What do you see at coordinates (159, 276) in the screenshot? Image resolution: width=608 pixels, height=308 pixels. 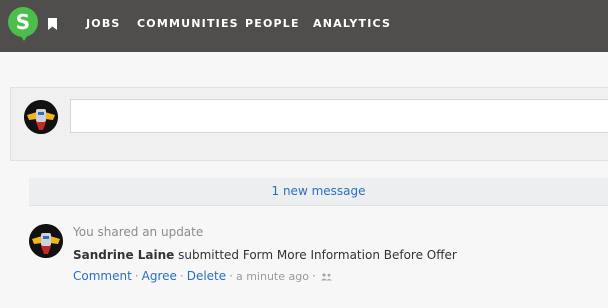 I see `agree-link: Agree` at bounding box center [159, 276].